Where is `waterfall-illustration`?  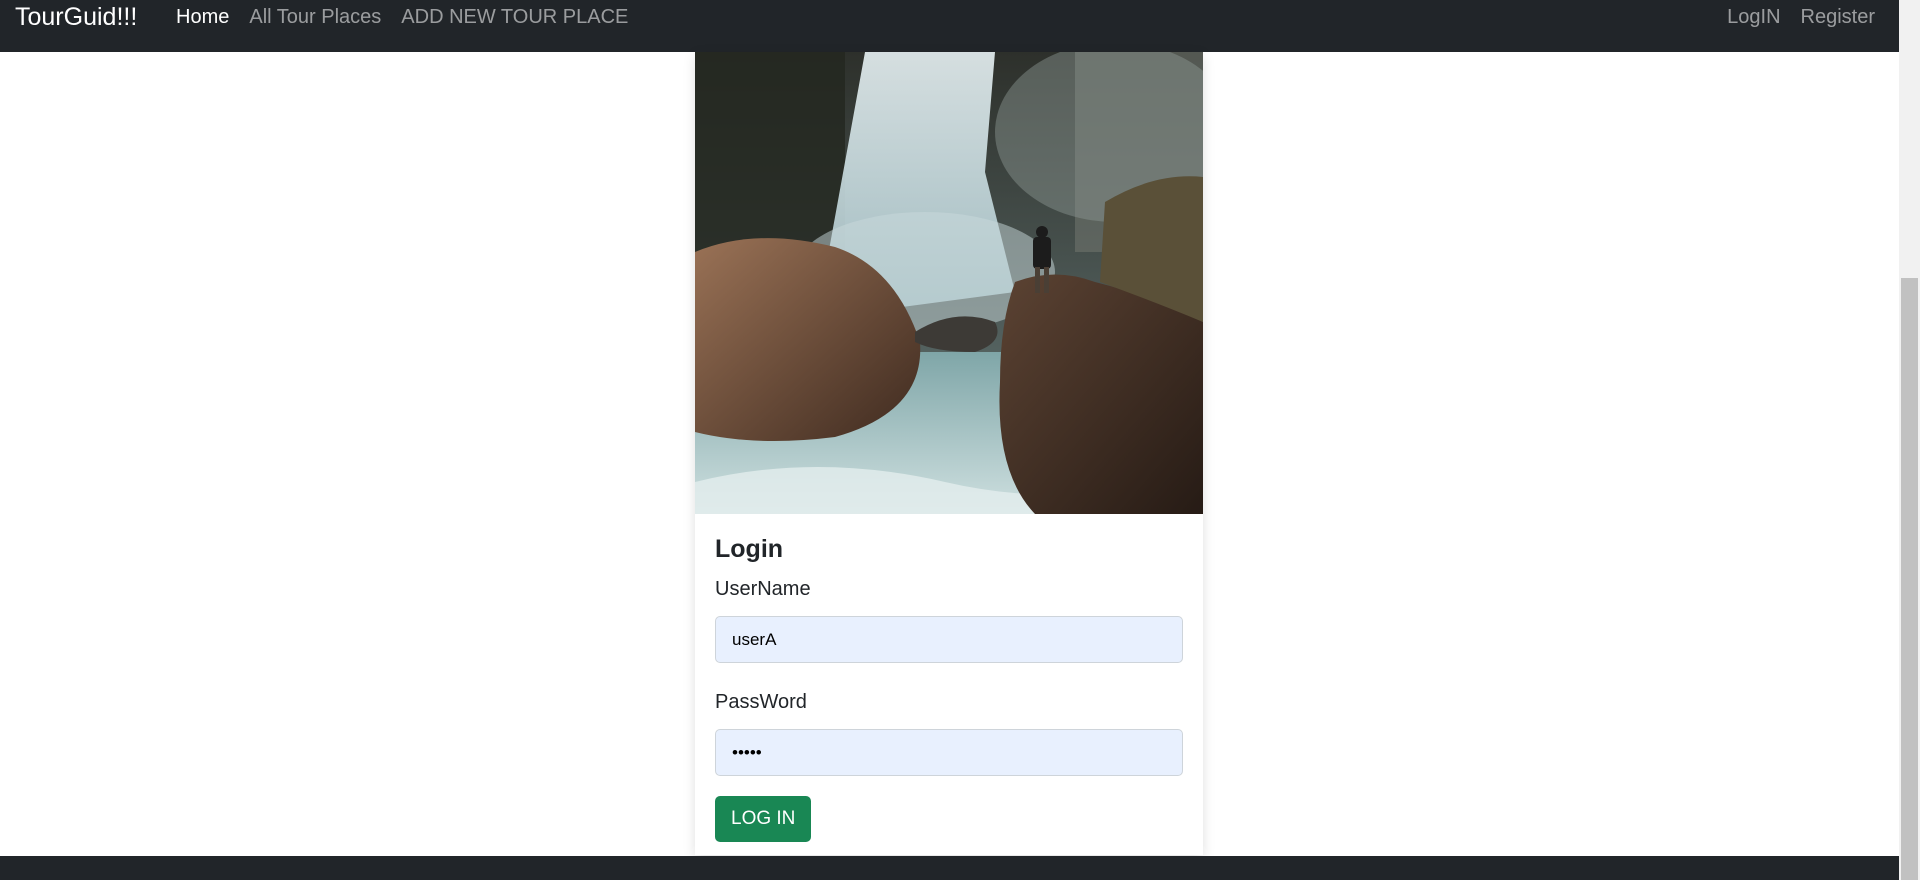 waterfall-illustration is located at coordinates (949, 283).